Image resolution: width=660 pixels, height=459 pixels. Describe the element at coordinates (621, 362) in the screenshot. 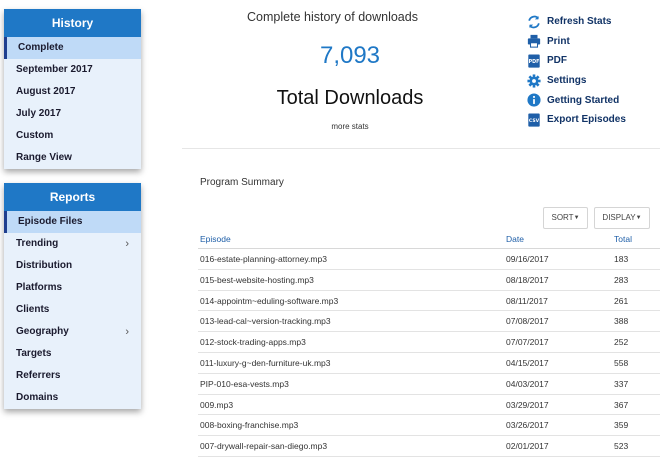

I see `total-cell: 558` at that location.